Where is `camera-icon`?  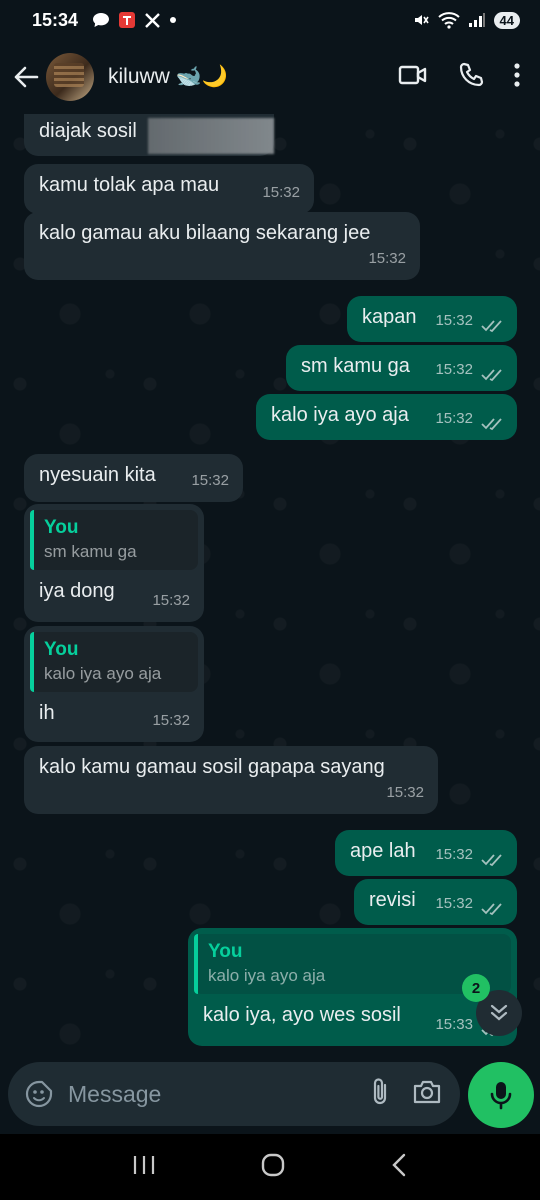
camera-icon is located at coordinates (427, 1091).